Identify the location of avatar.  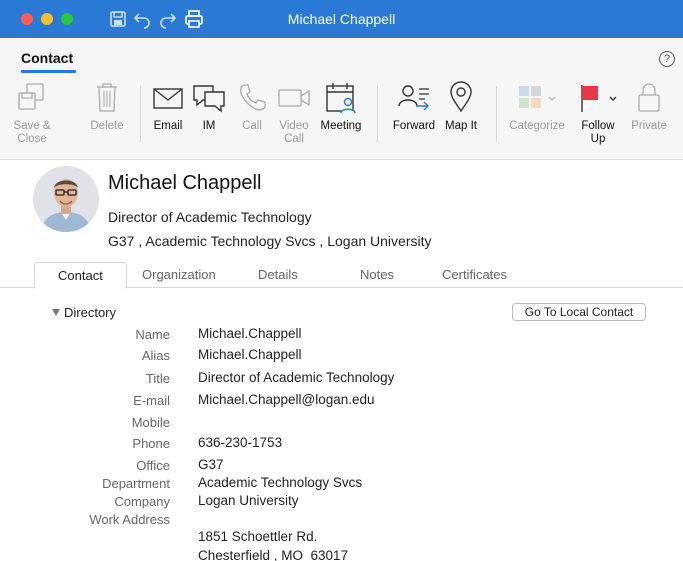
(66, 199).